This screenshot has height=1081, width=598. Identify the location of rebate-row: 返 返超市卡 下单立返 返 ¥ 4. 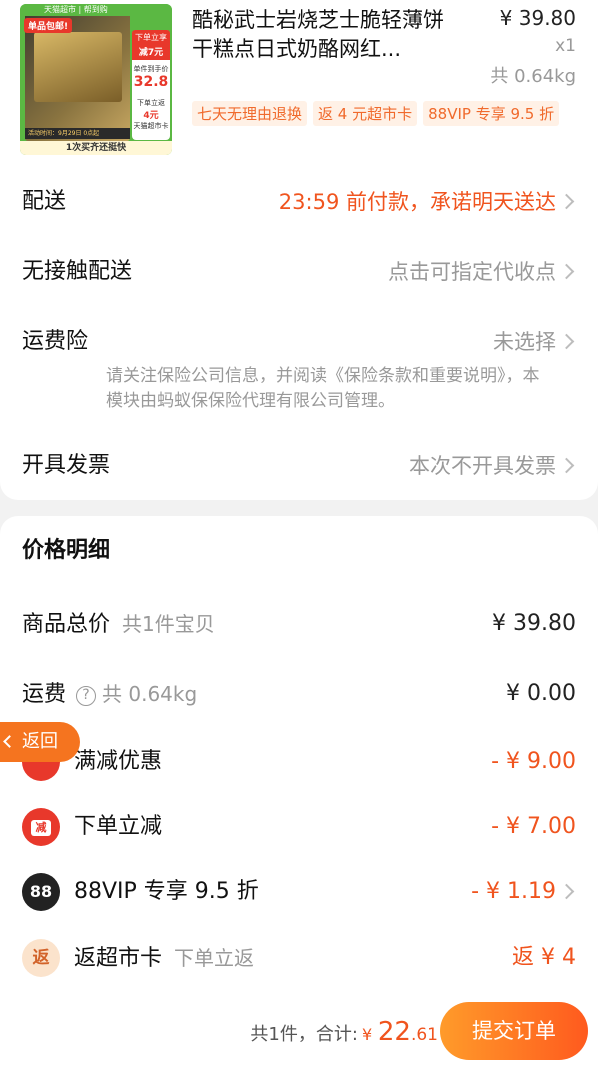
(299, 958).